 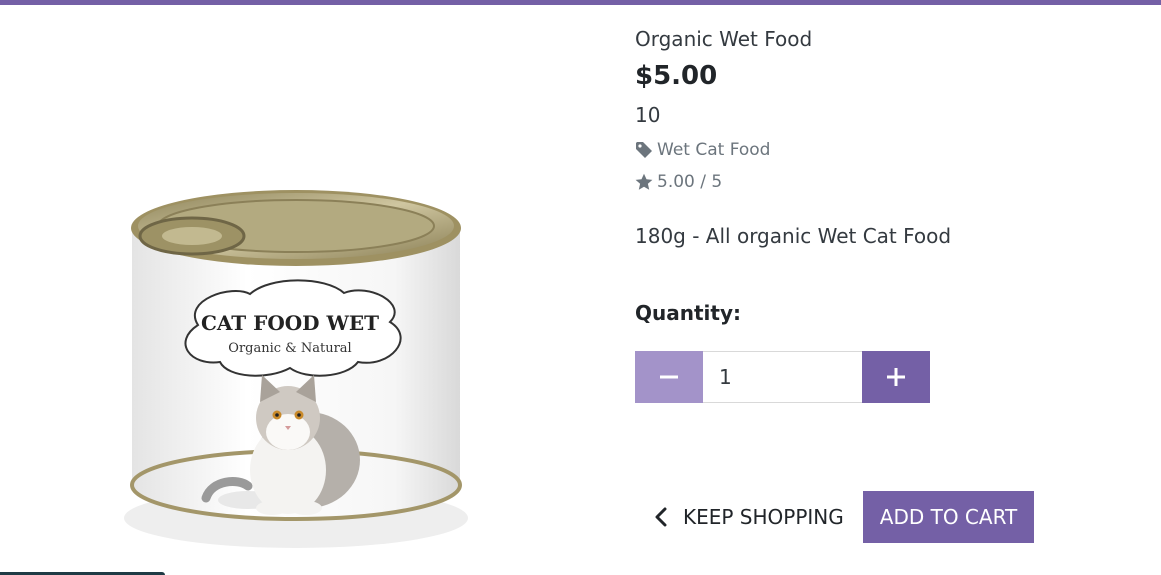 I want to click on product-category: Wet Cat Food, so click(x=702, y=150).